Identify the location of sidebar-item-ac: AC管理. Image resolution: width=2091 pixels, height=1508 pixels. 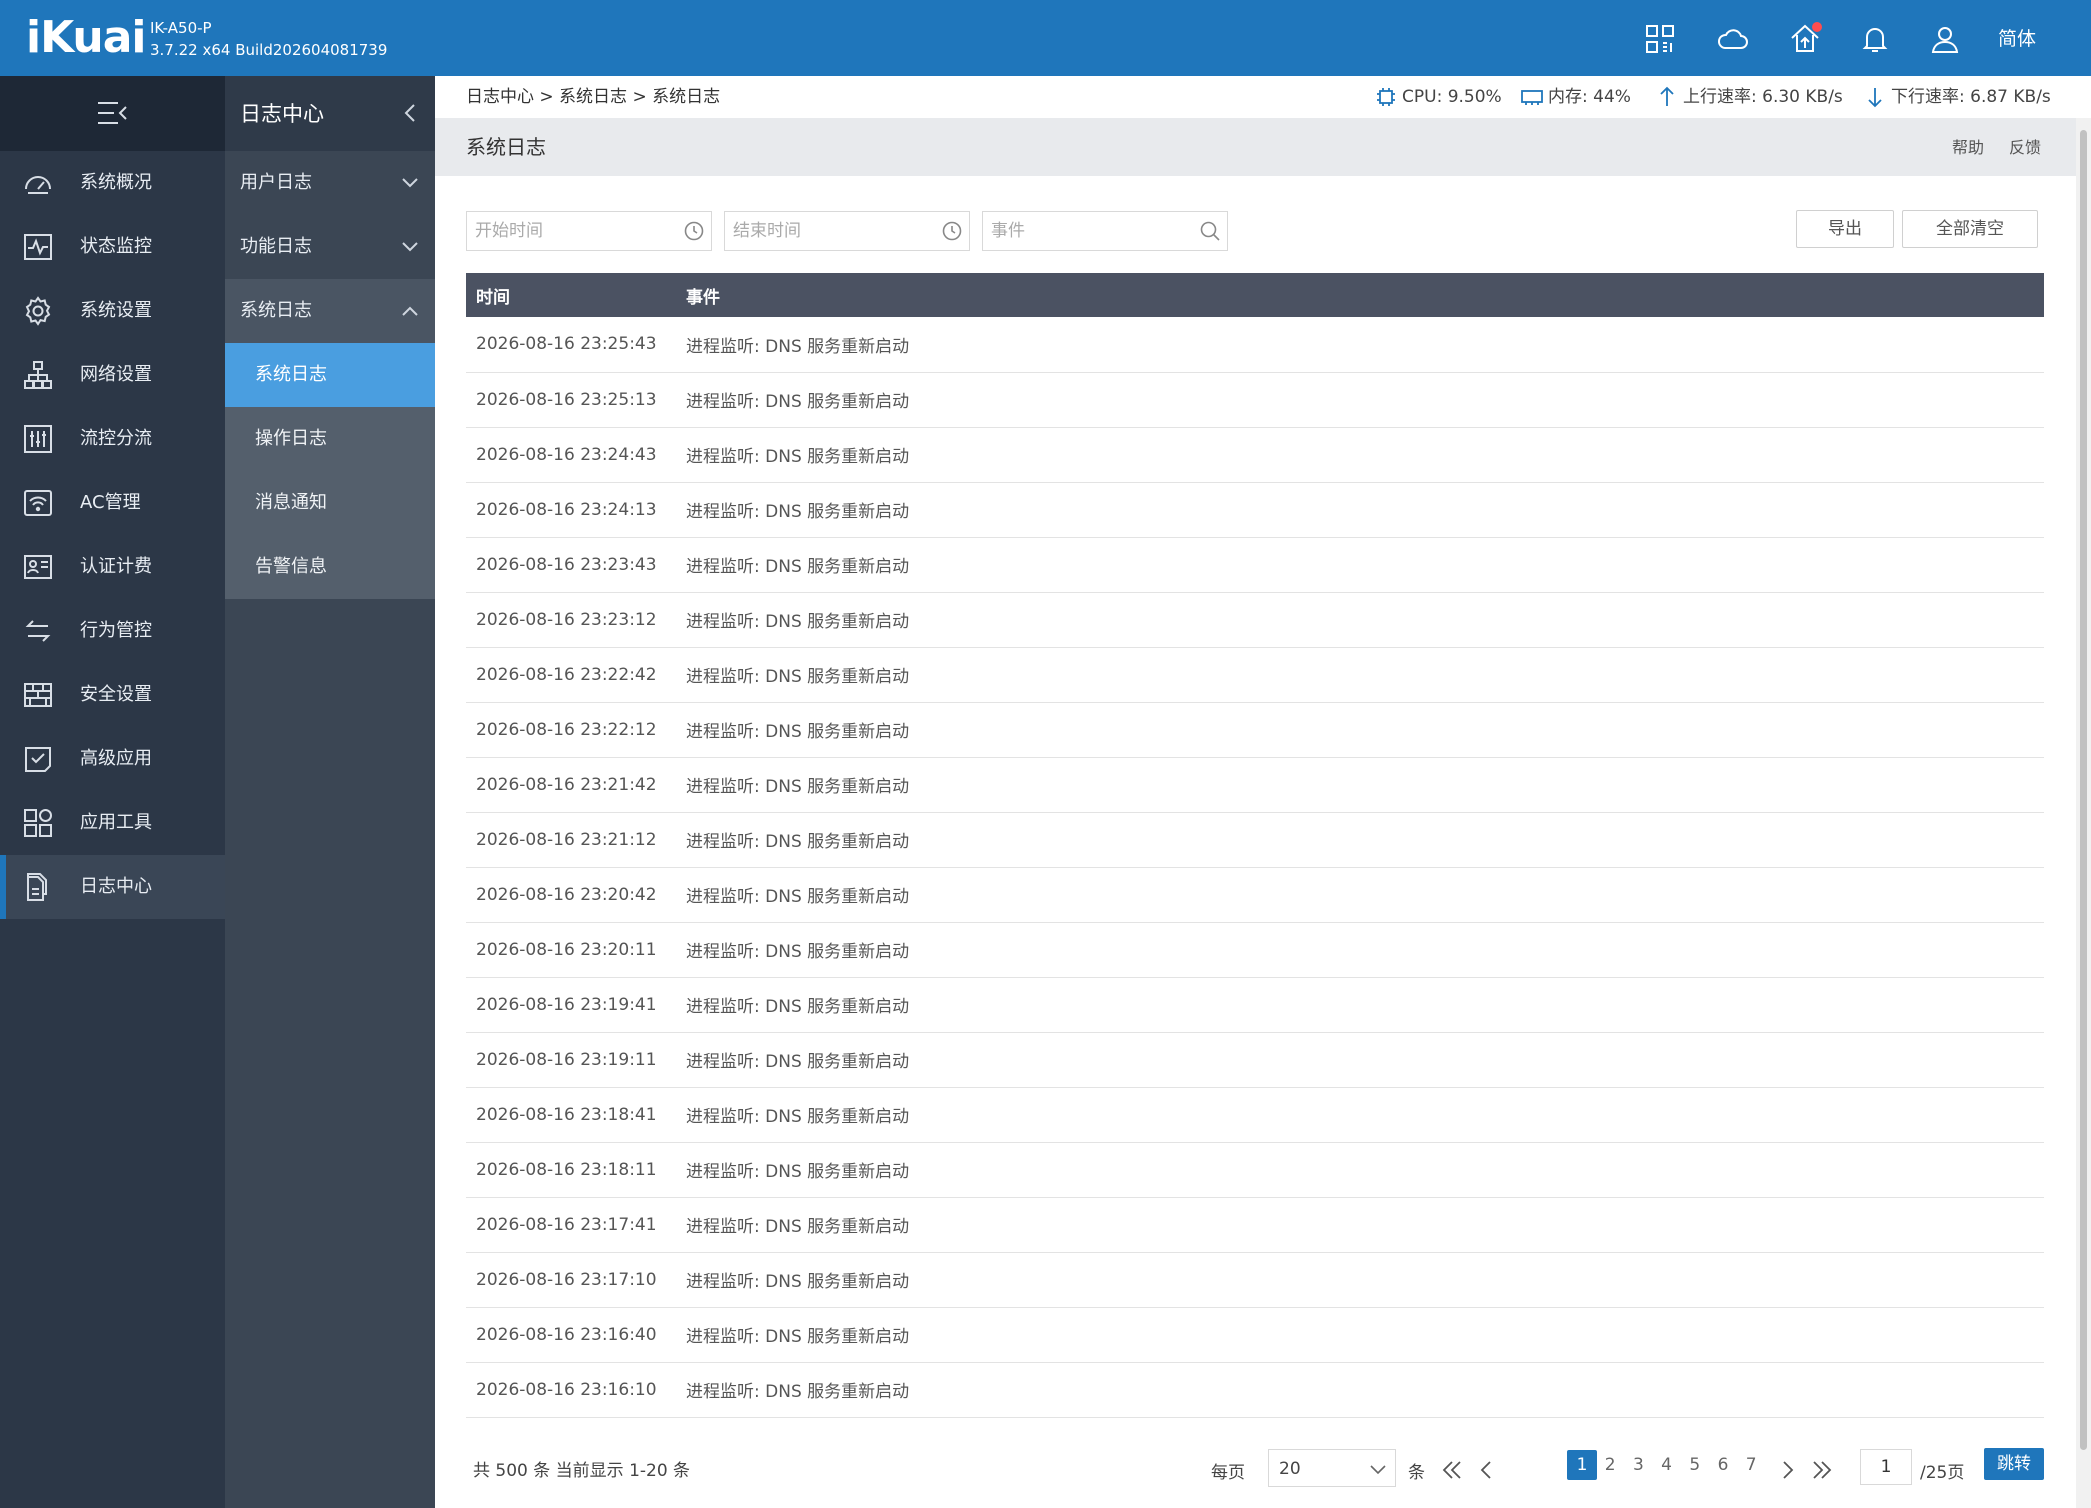
(112, 503).